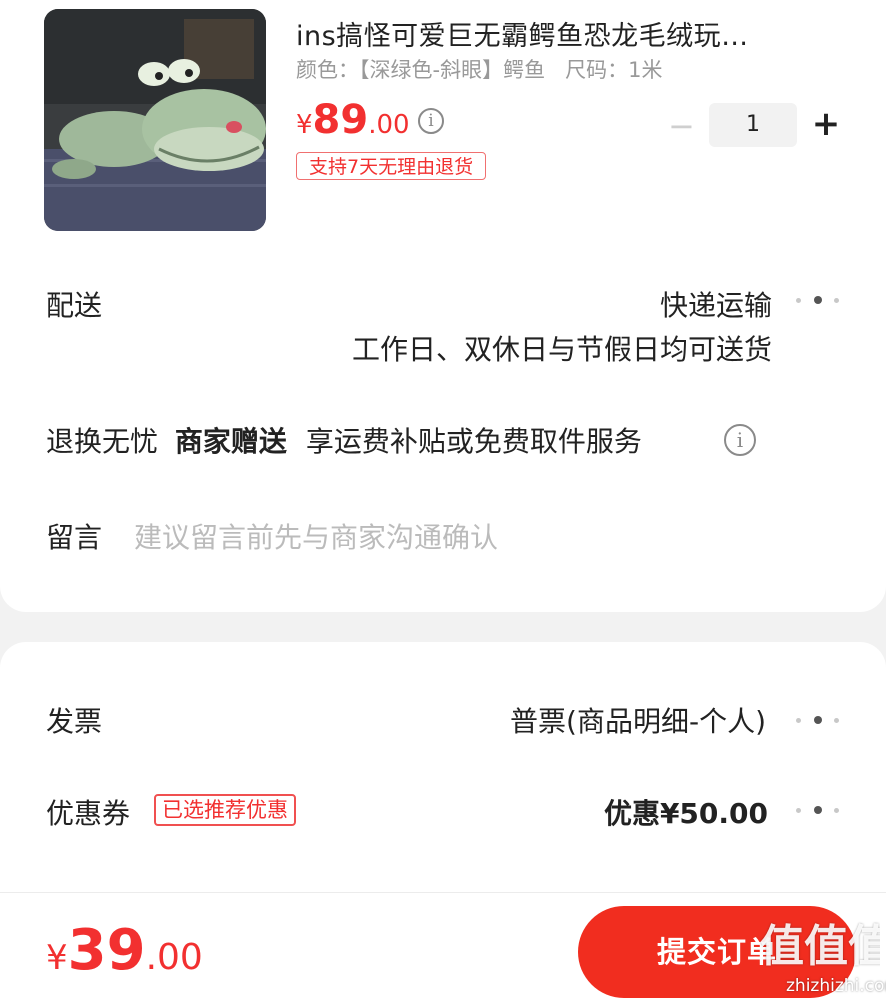 The height and width of the screenshot is (1005, 886). I want to click on delivery-more-icon, so click(818, 301).